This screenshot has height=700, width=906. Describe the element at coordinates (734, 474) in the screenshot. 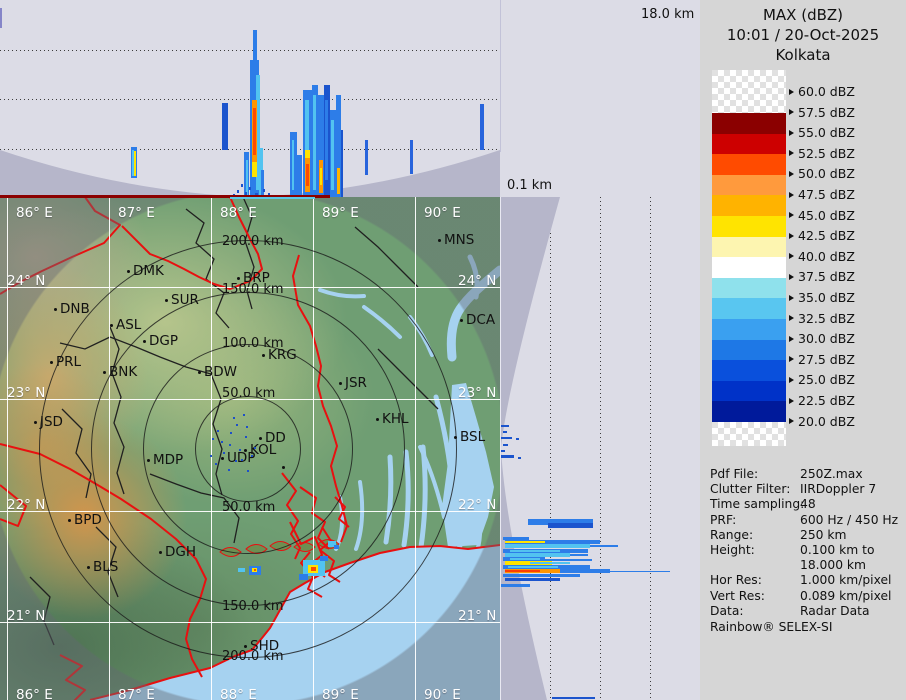

I see `meta-label: Pdf File:` at that location.